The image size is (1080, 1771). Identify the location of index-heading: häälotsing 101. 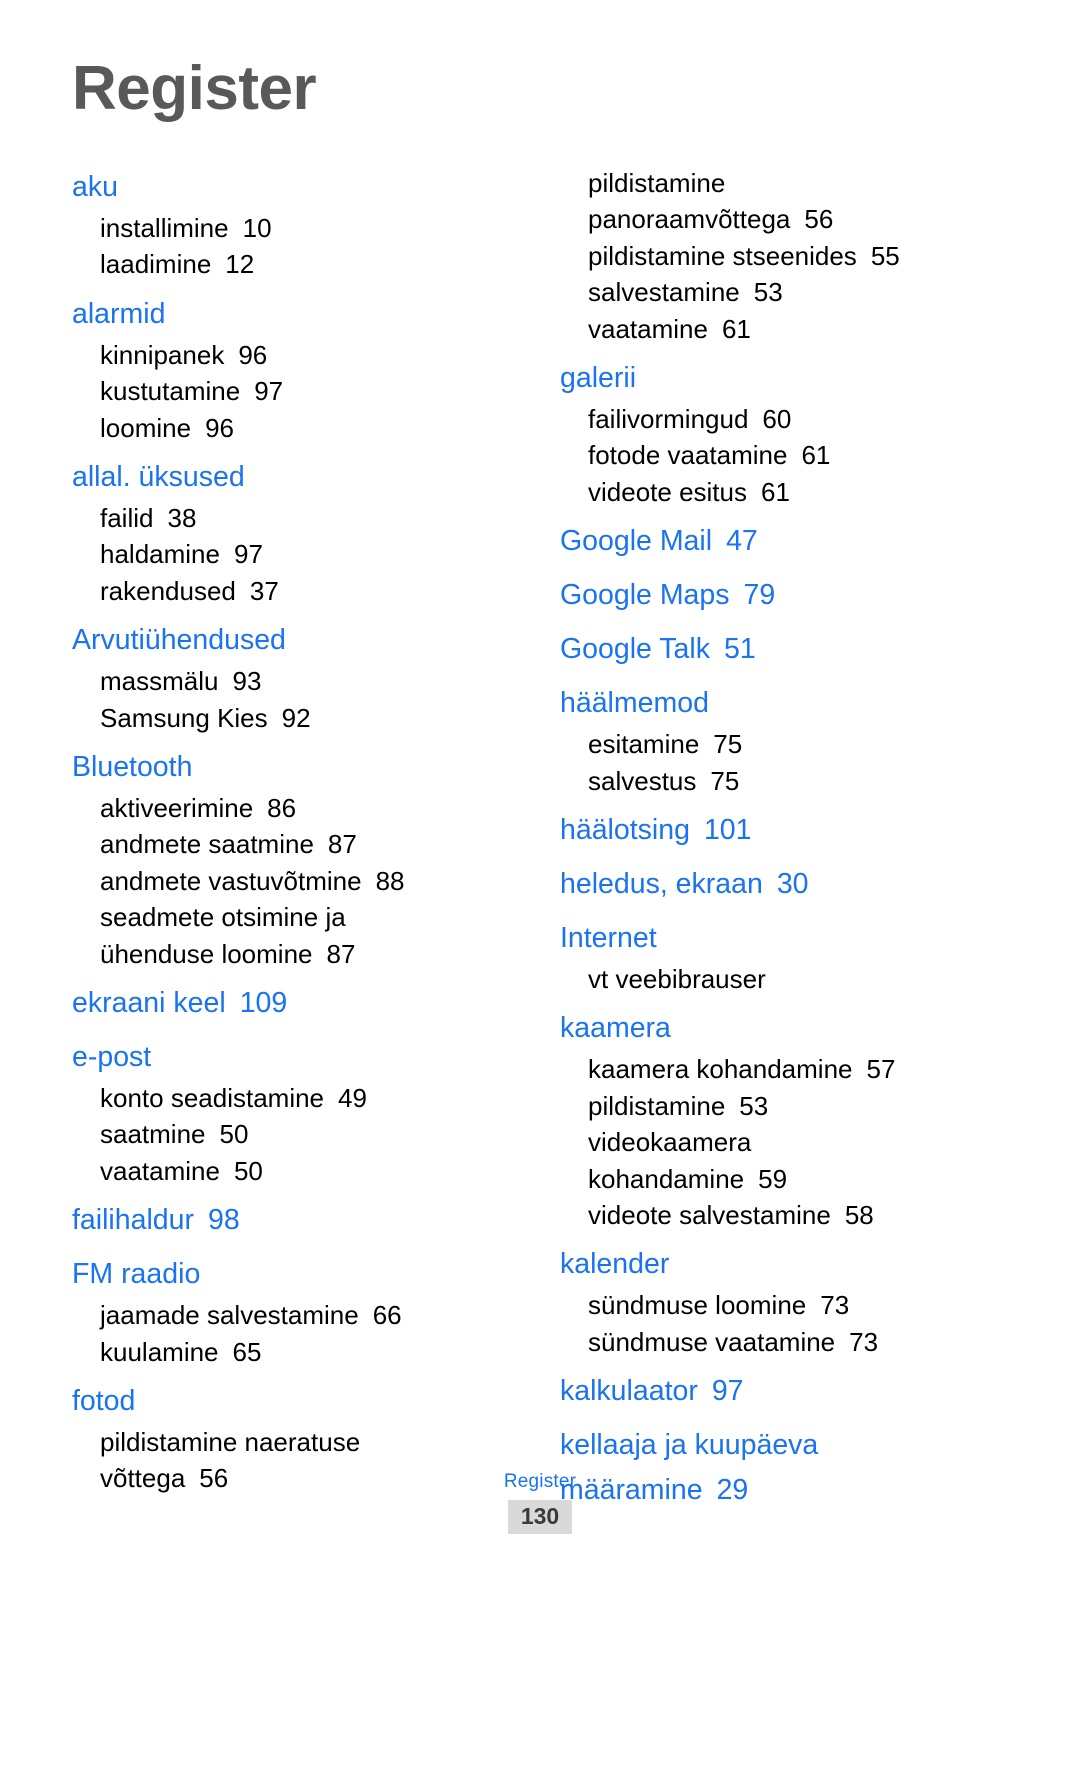
(790, 830).